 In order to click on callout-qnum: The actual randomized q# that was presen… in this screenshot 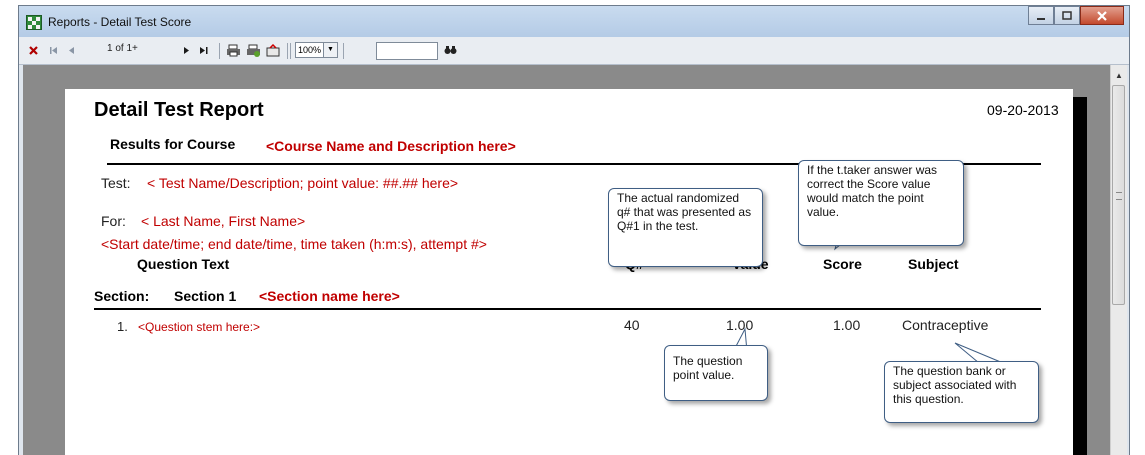, I will do `click(685, 227)`.